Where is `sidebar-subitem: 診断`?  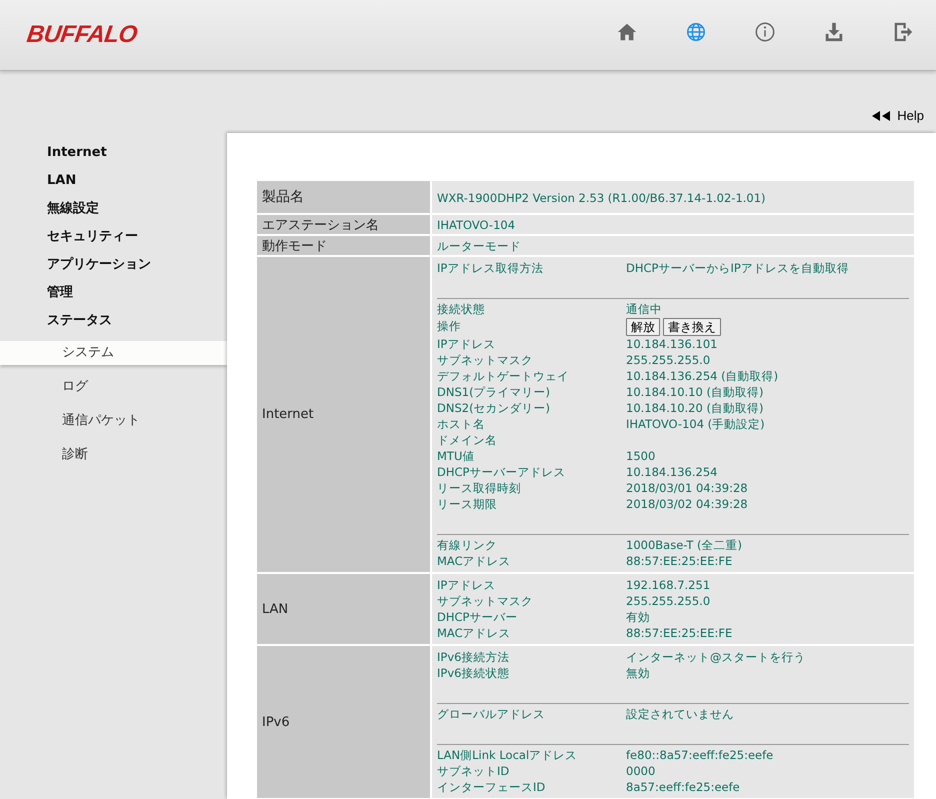 sidebar-subitem: 診断 is located at coordinates (113, 455).